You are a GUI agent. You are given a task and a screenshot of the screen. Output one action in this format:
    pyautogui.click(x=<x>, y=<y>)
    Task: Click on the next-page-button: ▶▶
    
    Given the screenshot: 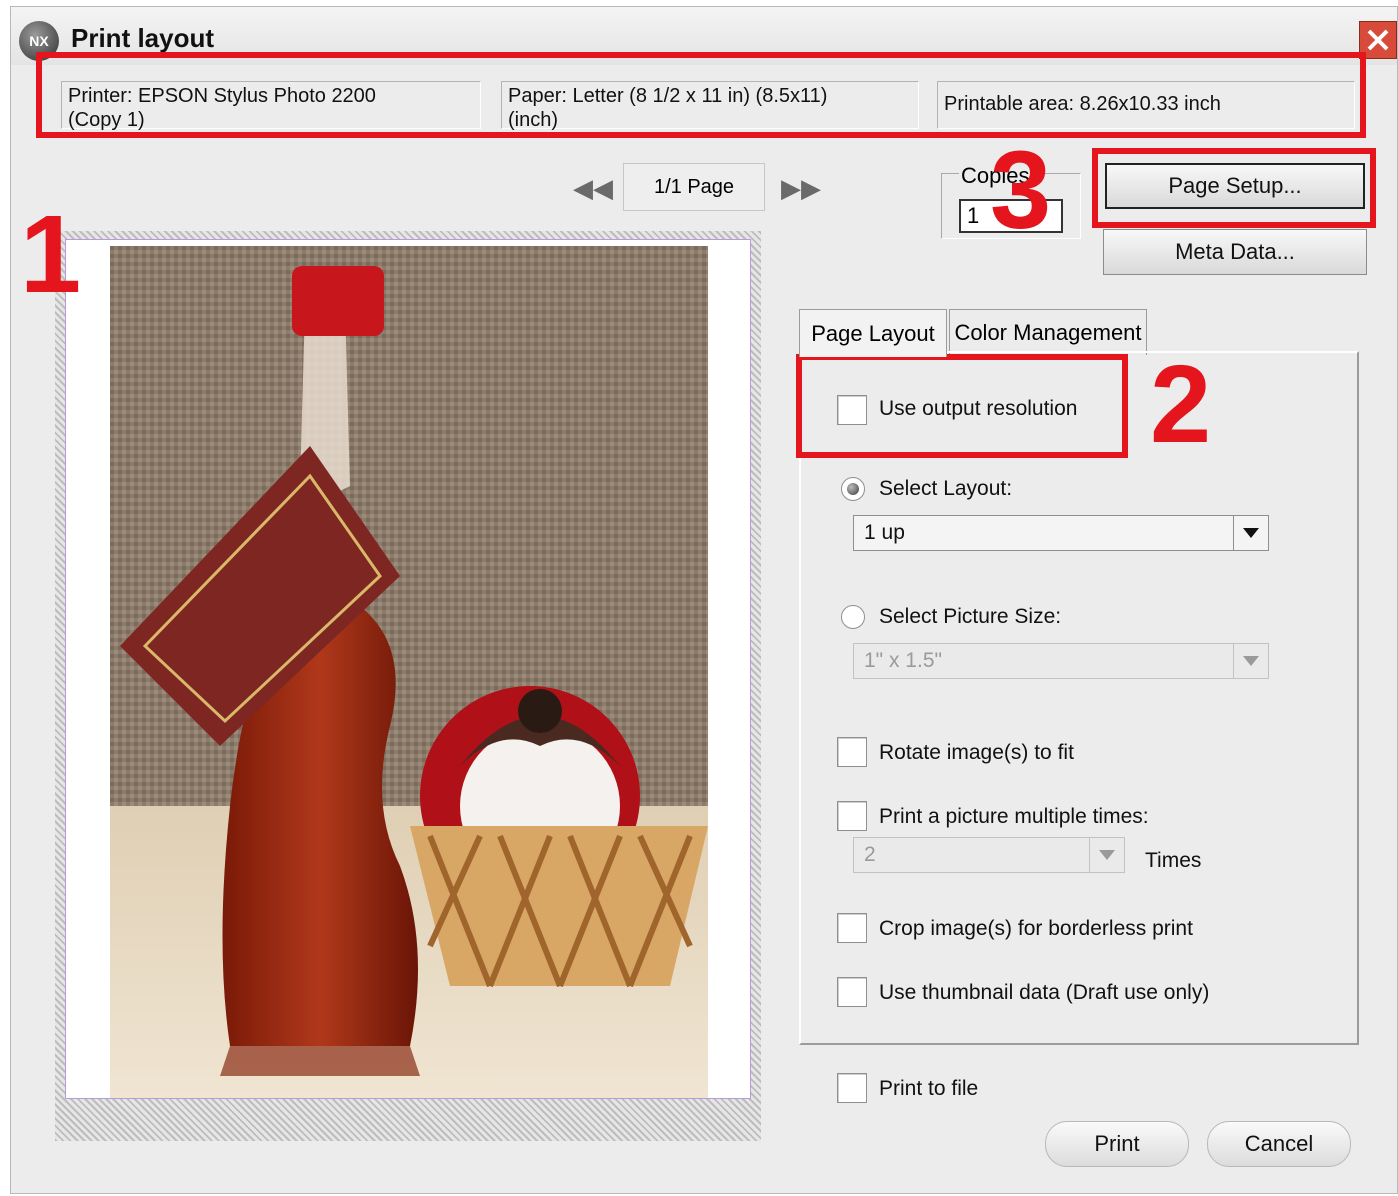 What is the action you would take?
    pyautogui.click(x=801, y=188)
    